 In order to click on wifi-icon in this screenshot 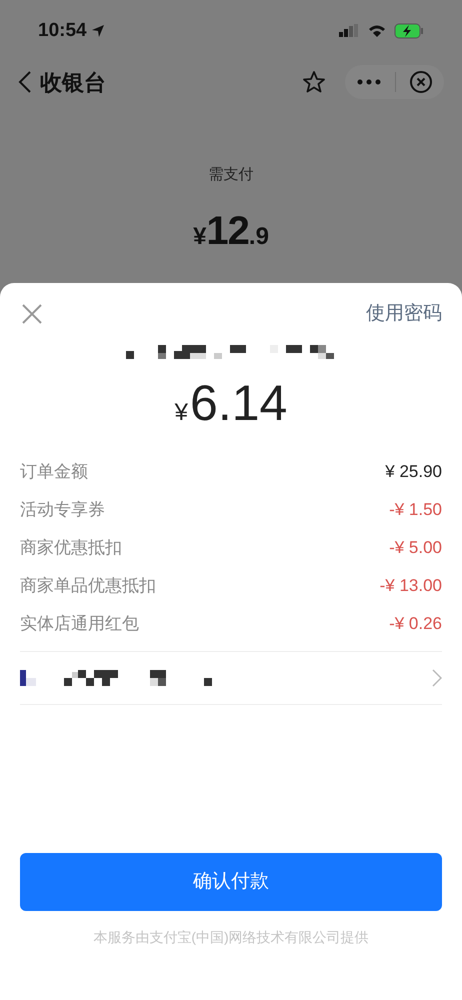, I will do `click(377, 31)`.